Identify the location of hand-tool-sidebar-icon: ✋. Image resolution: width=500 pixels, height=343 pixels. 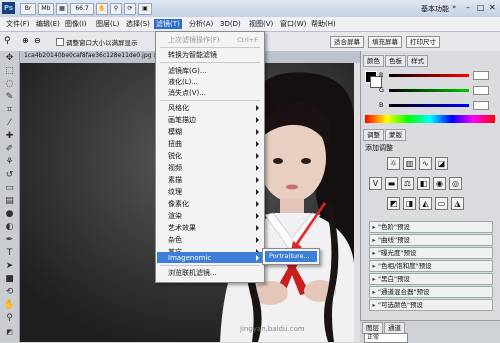
(9, 305).